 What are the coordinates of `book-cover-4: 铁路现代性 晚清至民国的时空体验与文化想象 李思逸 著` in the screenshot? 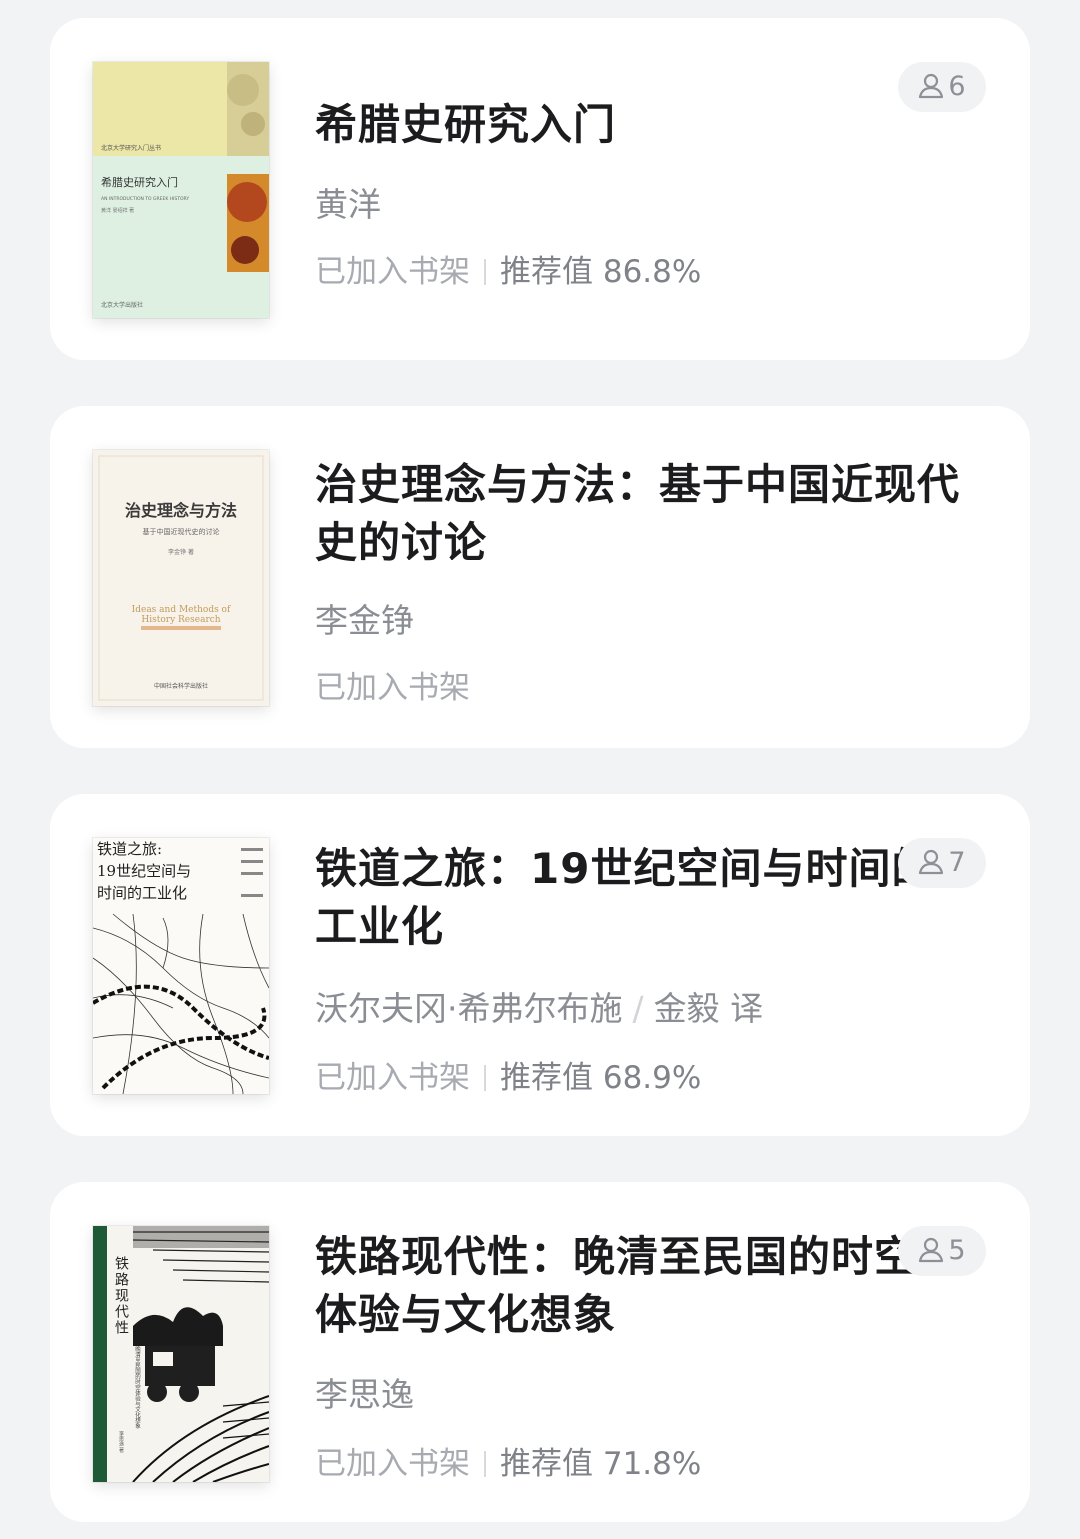 It's located at (181, 1354).